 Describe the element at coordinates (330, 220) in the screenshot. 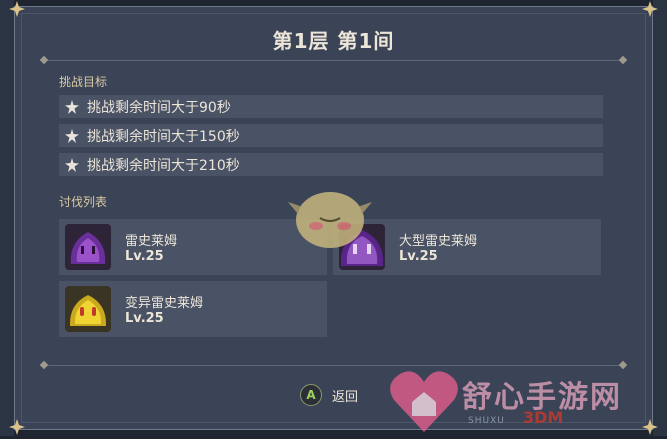

I see `paimon-mascot-icon` at that location.